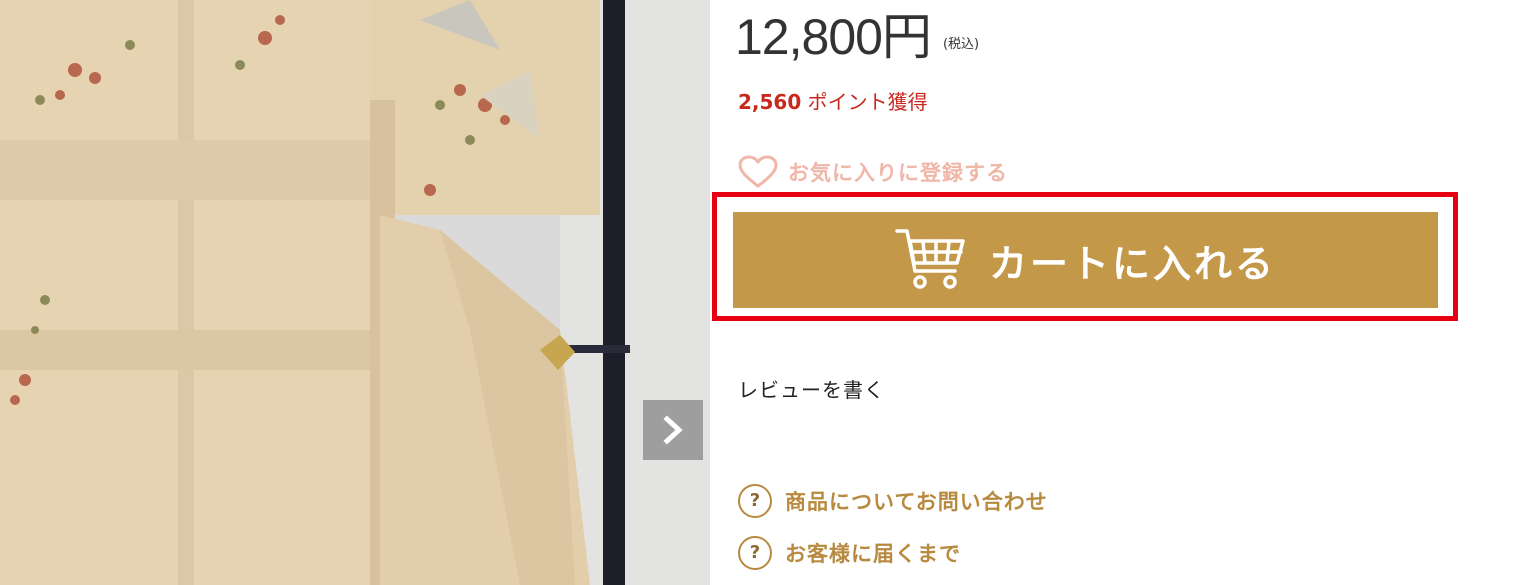  I want to click on delivery-info-link: ? お客様に届くまで, so click(849, 553).